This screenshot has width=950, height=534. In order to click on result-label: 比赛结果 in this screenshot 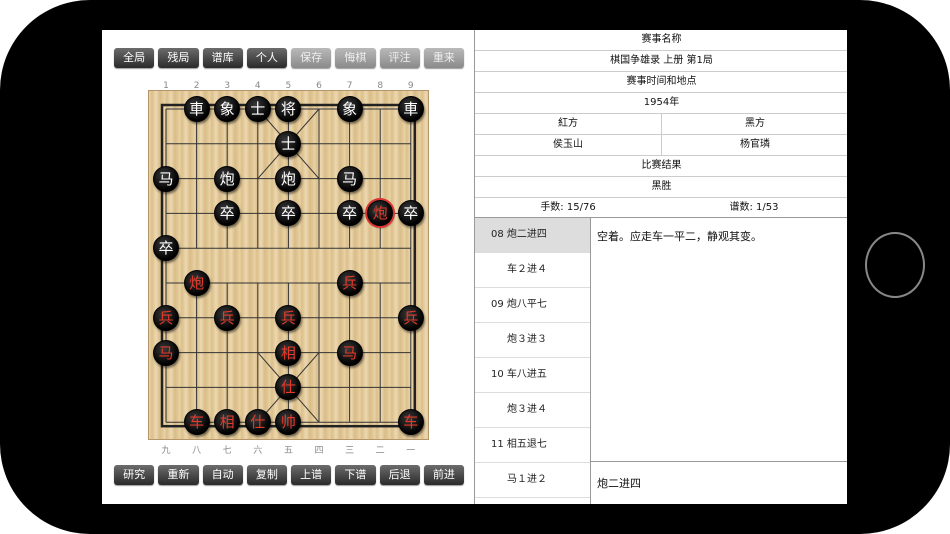, I will do `click(661, 166)`.